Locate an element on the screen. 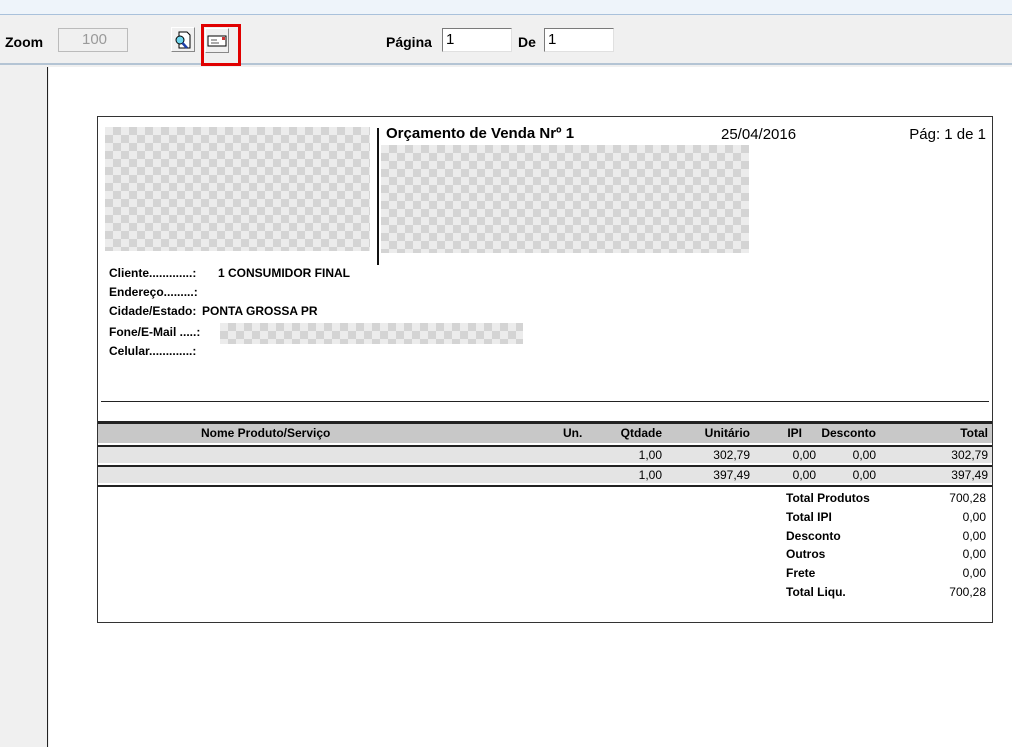  total-label: Frete is located at coordinates (801, 573).